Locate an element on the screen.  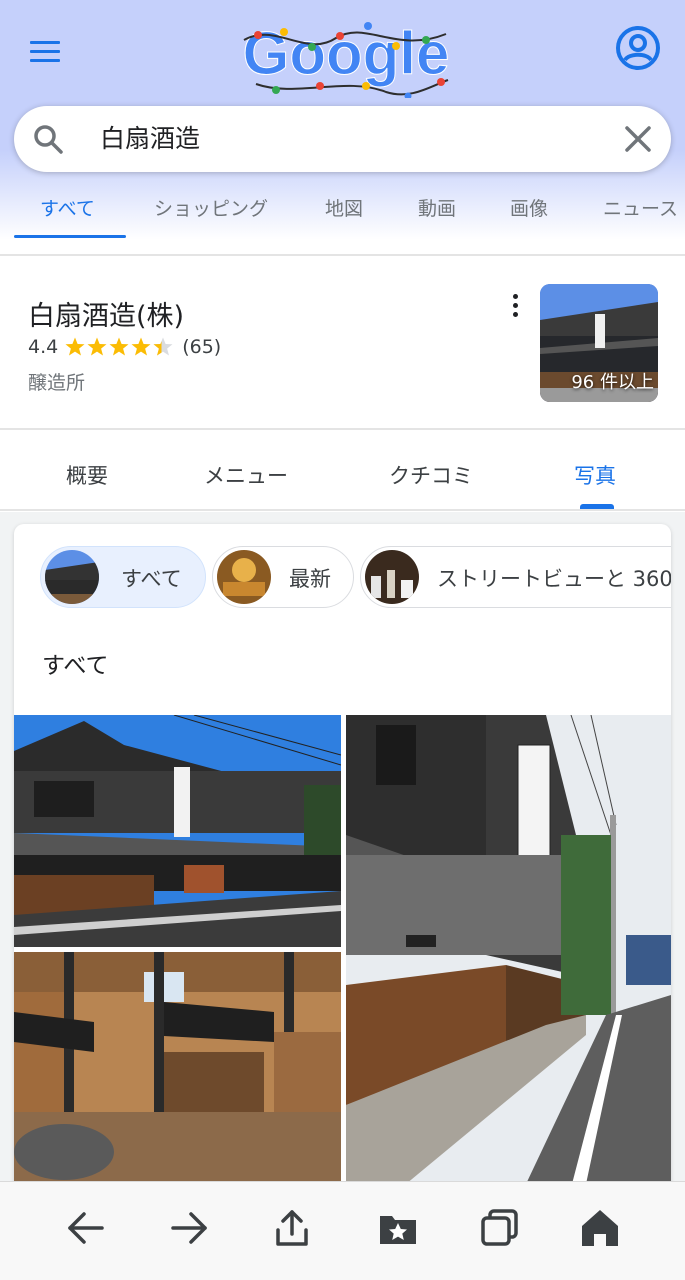
home-icon is located at coordinates (600, 1228).